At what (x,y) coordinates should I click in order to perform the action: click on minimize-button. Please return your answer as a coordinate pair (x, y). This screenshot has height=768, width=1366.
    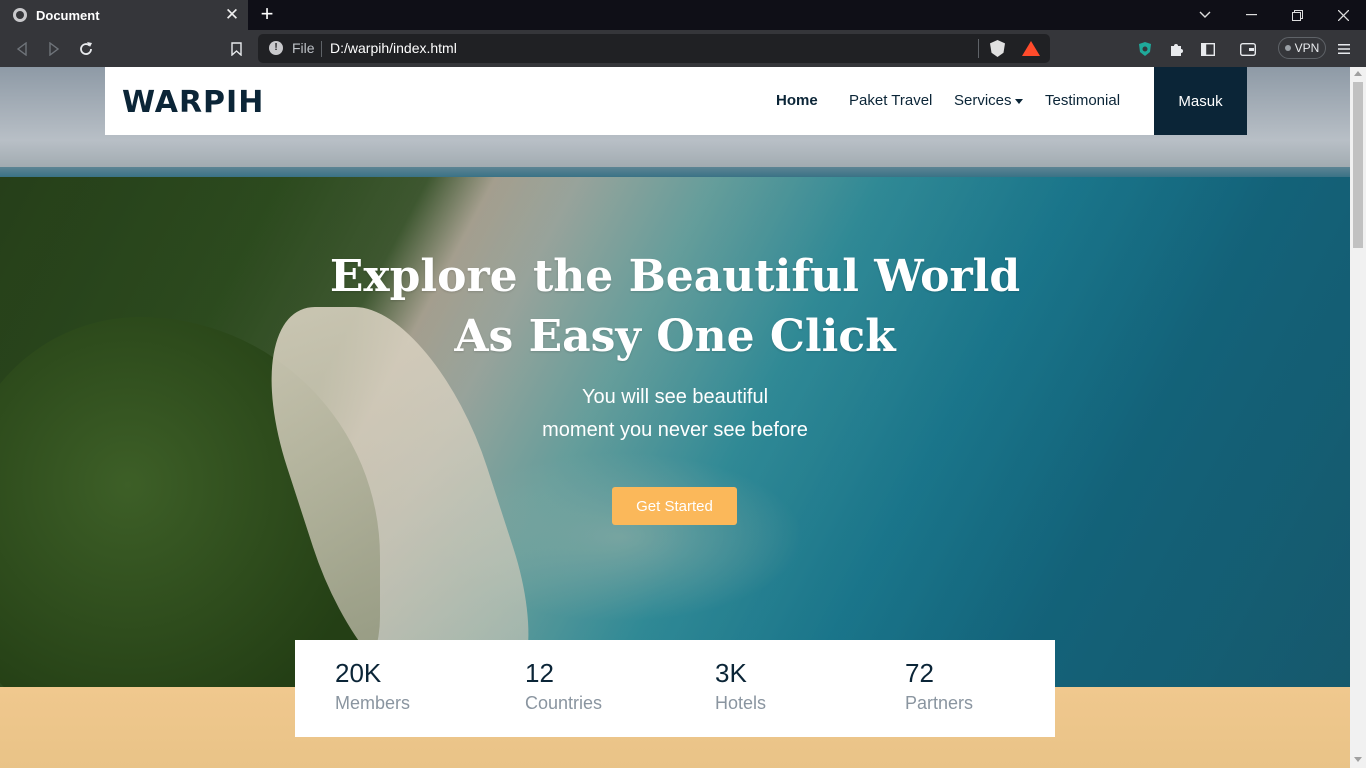
    Looking at the image, I should click on (1251, 15).